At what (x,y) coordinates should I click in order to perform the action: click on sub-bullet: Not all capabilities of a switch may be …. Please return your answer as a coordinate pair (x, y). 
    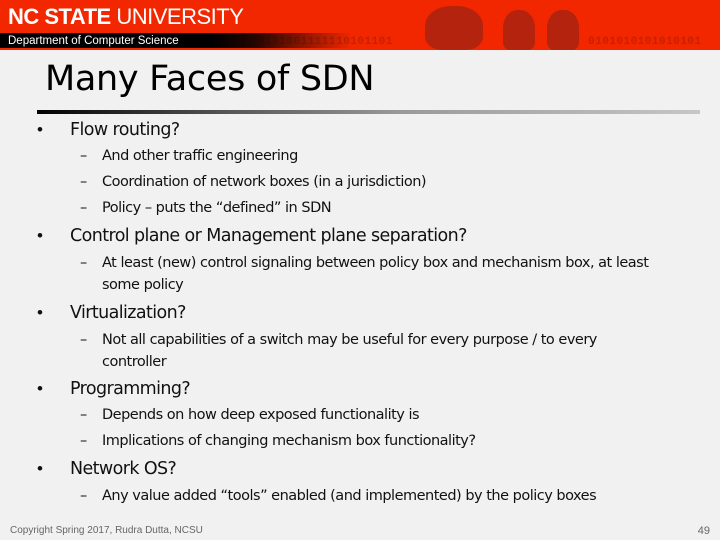
    Looking at the image, I should click on (349, 351).